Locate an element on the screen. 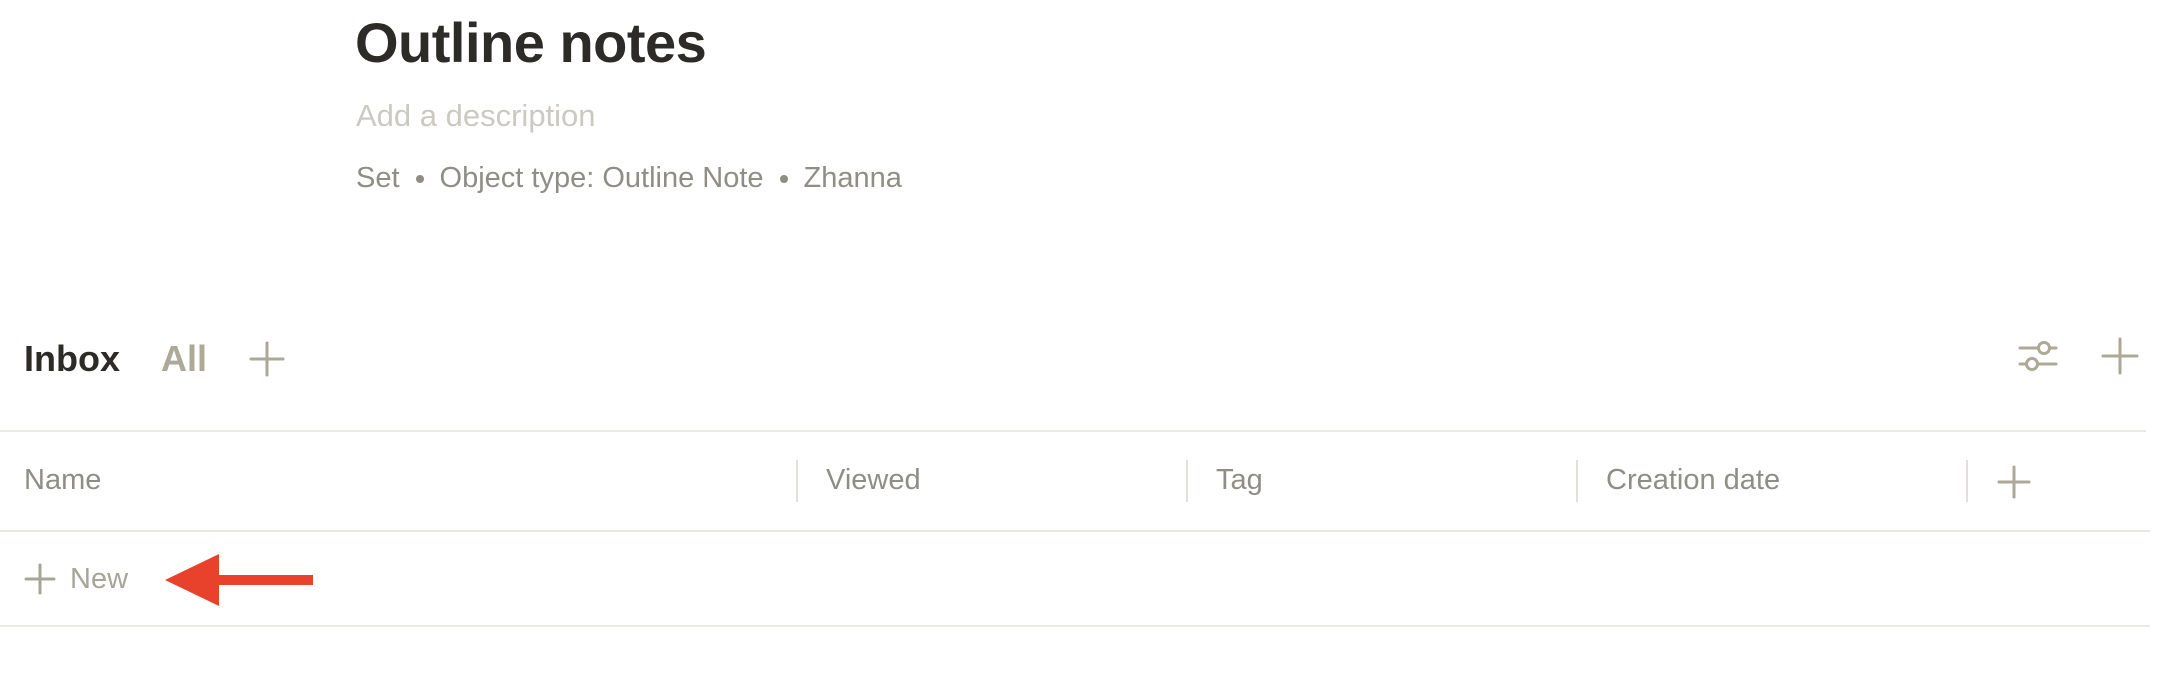 This screenshot has height=684, width=2164. column-header-creation-date: Creation date is located at coordinates (1693, 480).